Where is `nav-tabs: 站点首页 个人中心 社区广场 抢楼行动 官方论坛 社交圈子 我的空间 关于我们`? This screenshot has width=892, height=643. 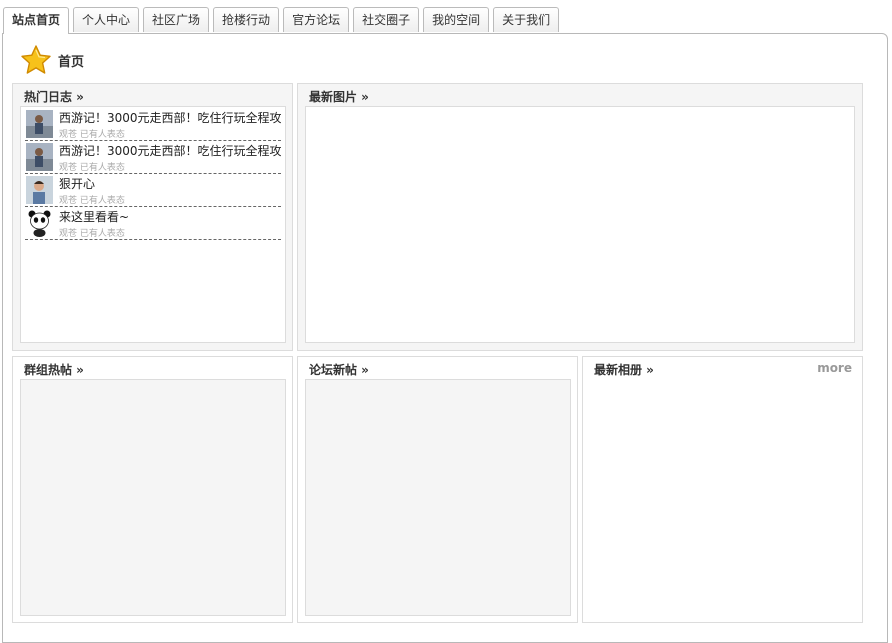 nav-tabs: 站点首页 个人中心 社区广场 抢楼行动 官方论坛 社交圈子 我的空间 关于我们 is located at coordinates (283, 20).